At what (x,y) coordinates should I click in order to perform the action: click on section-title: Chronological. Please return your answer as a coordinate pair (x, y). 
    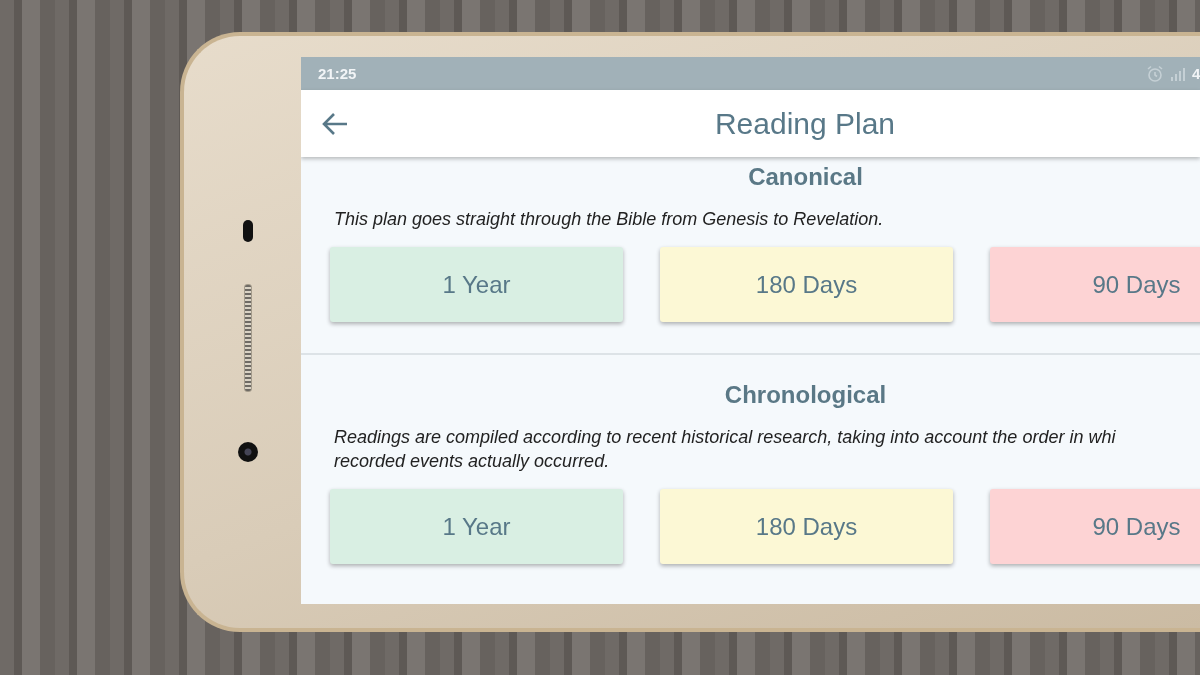
    Looking at the image, I should click on (805, 395).